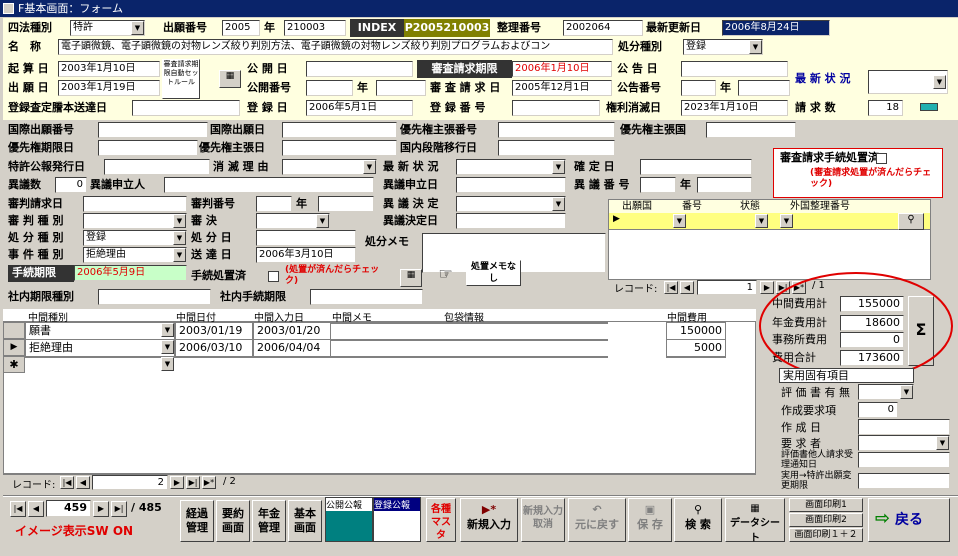 The width and height of the screenshot is (958, 556). I want to click on table-row-type: 拒絶理由, so click(100, 348).